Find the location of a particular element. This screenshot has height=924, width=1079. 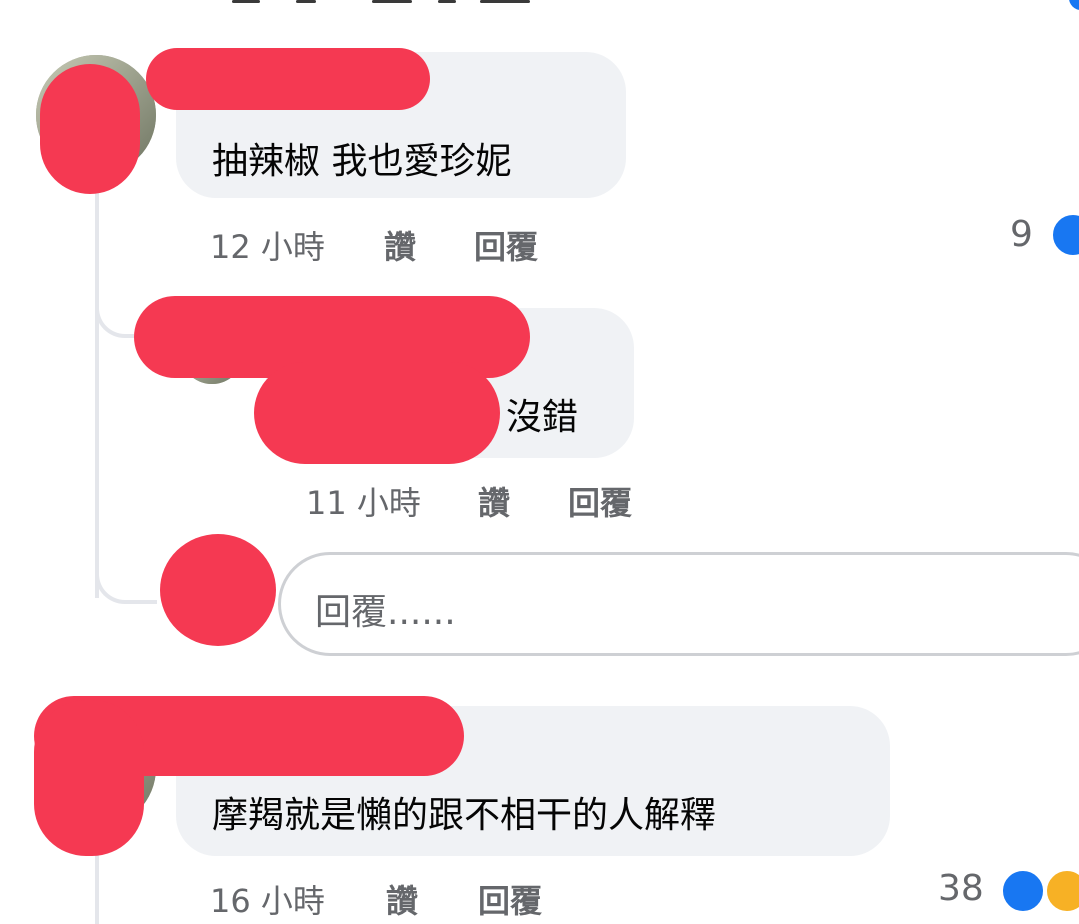

thread-connector-curve is located at coordinates (126, 562).